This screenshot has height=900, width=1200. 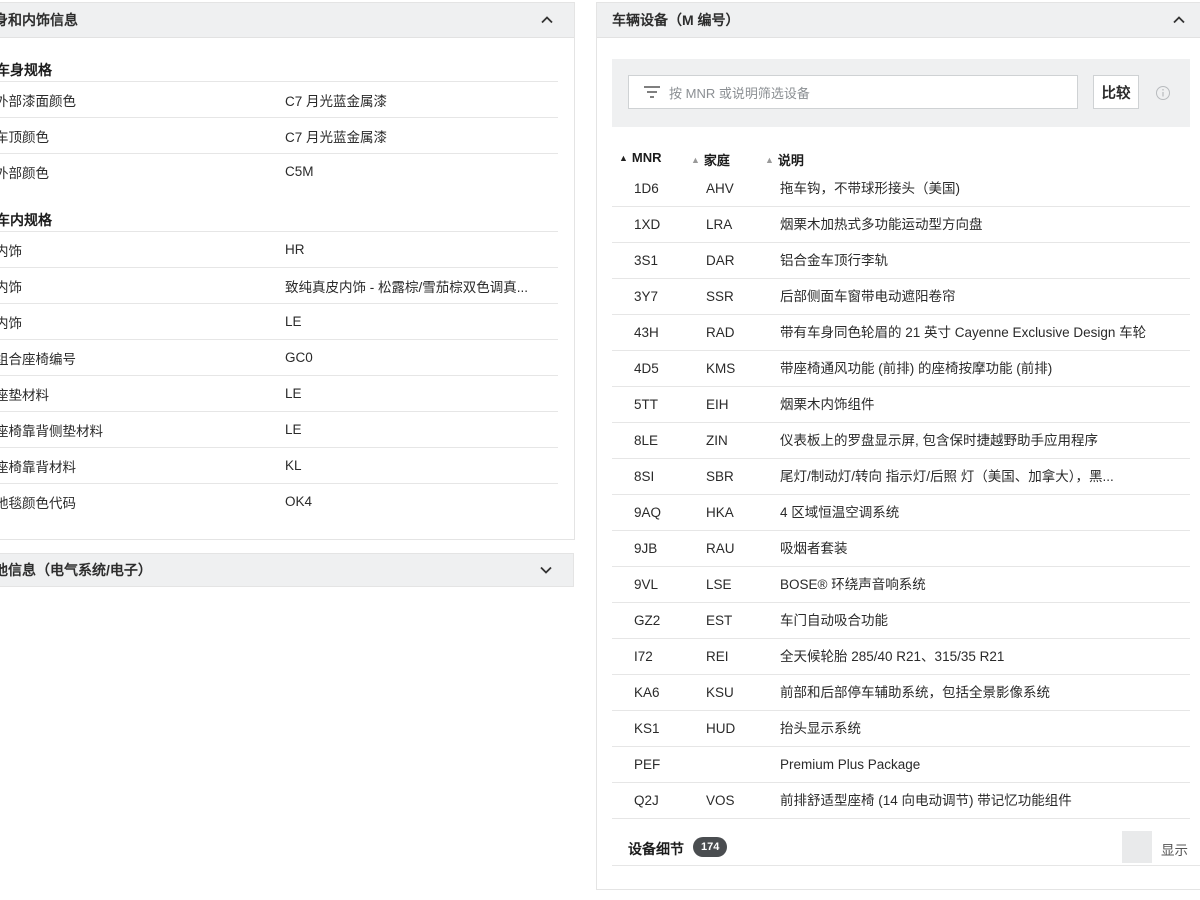 I want to click on spec-label: 组合座椅编号, so click(x=38, y=359).